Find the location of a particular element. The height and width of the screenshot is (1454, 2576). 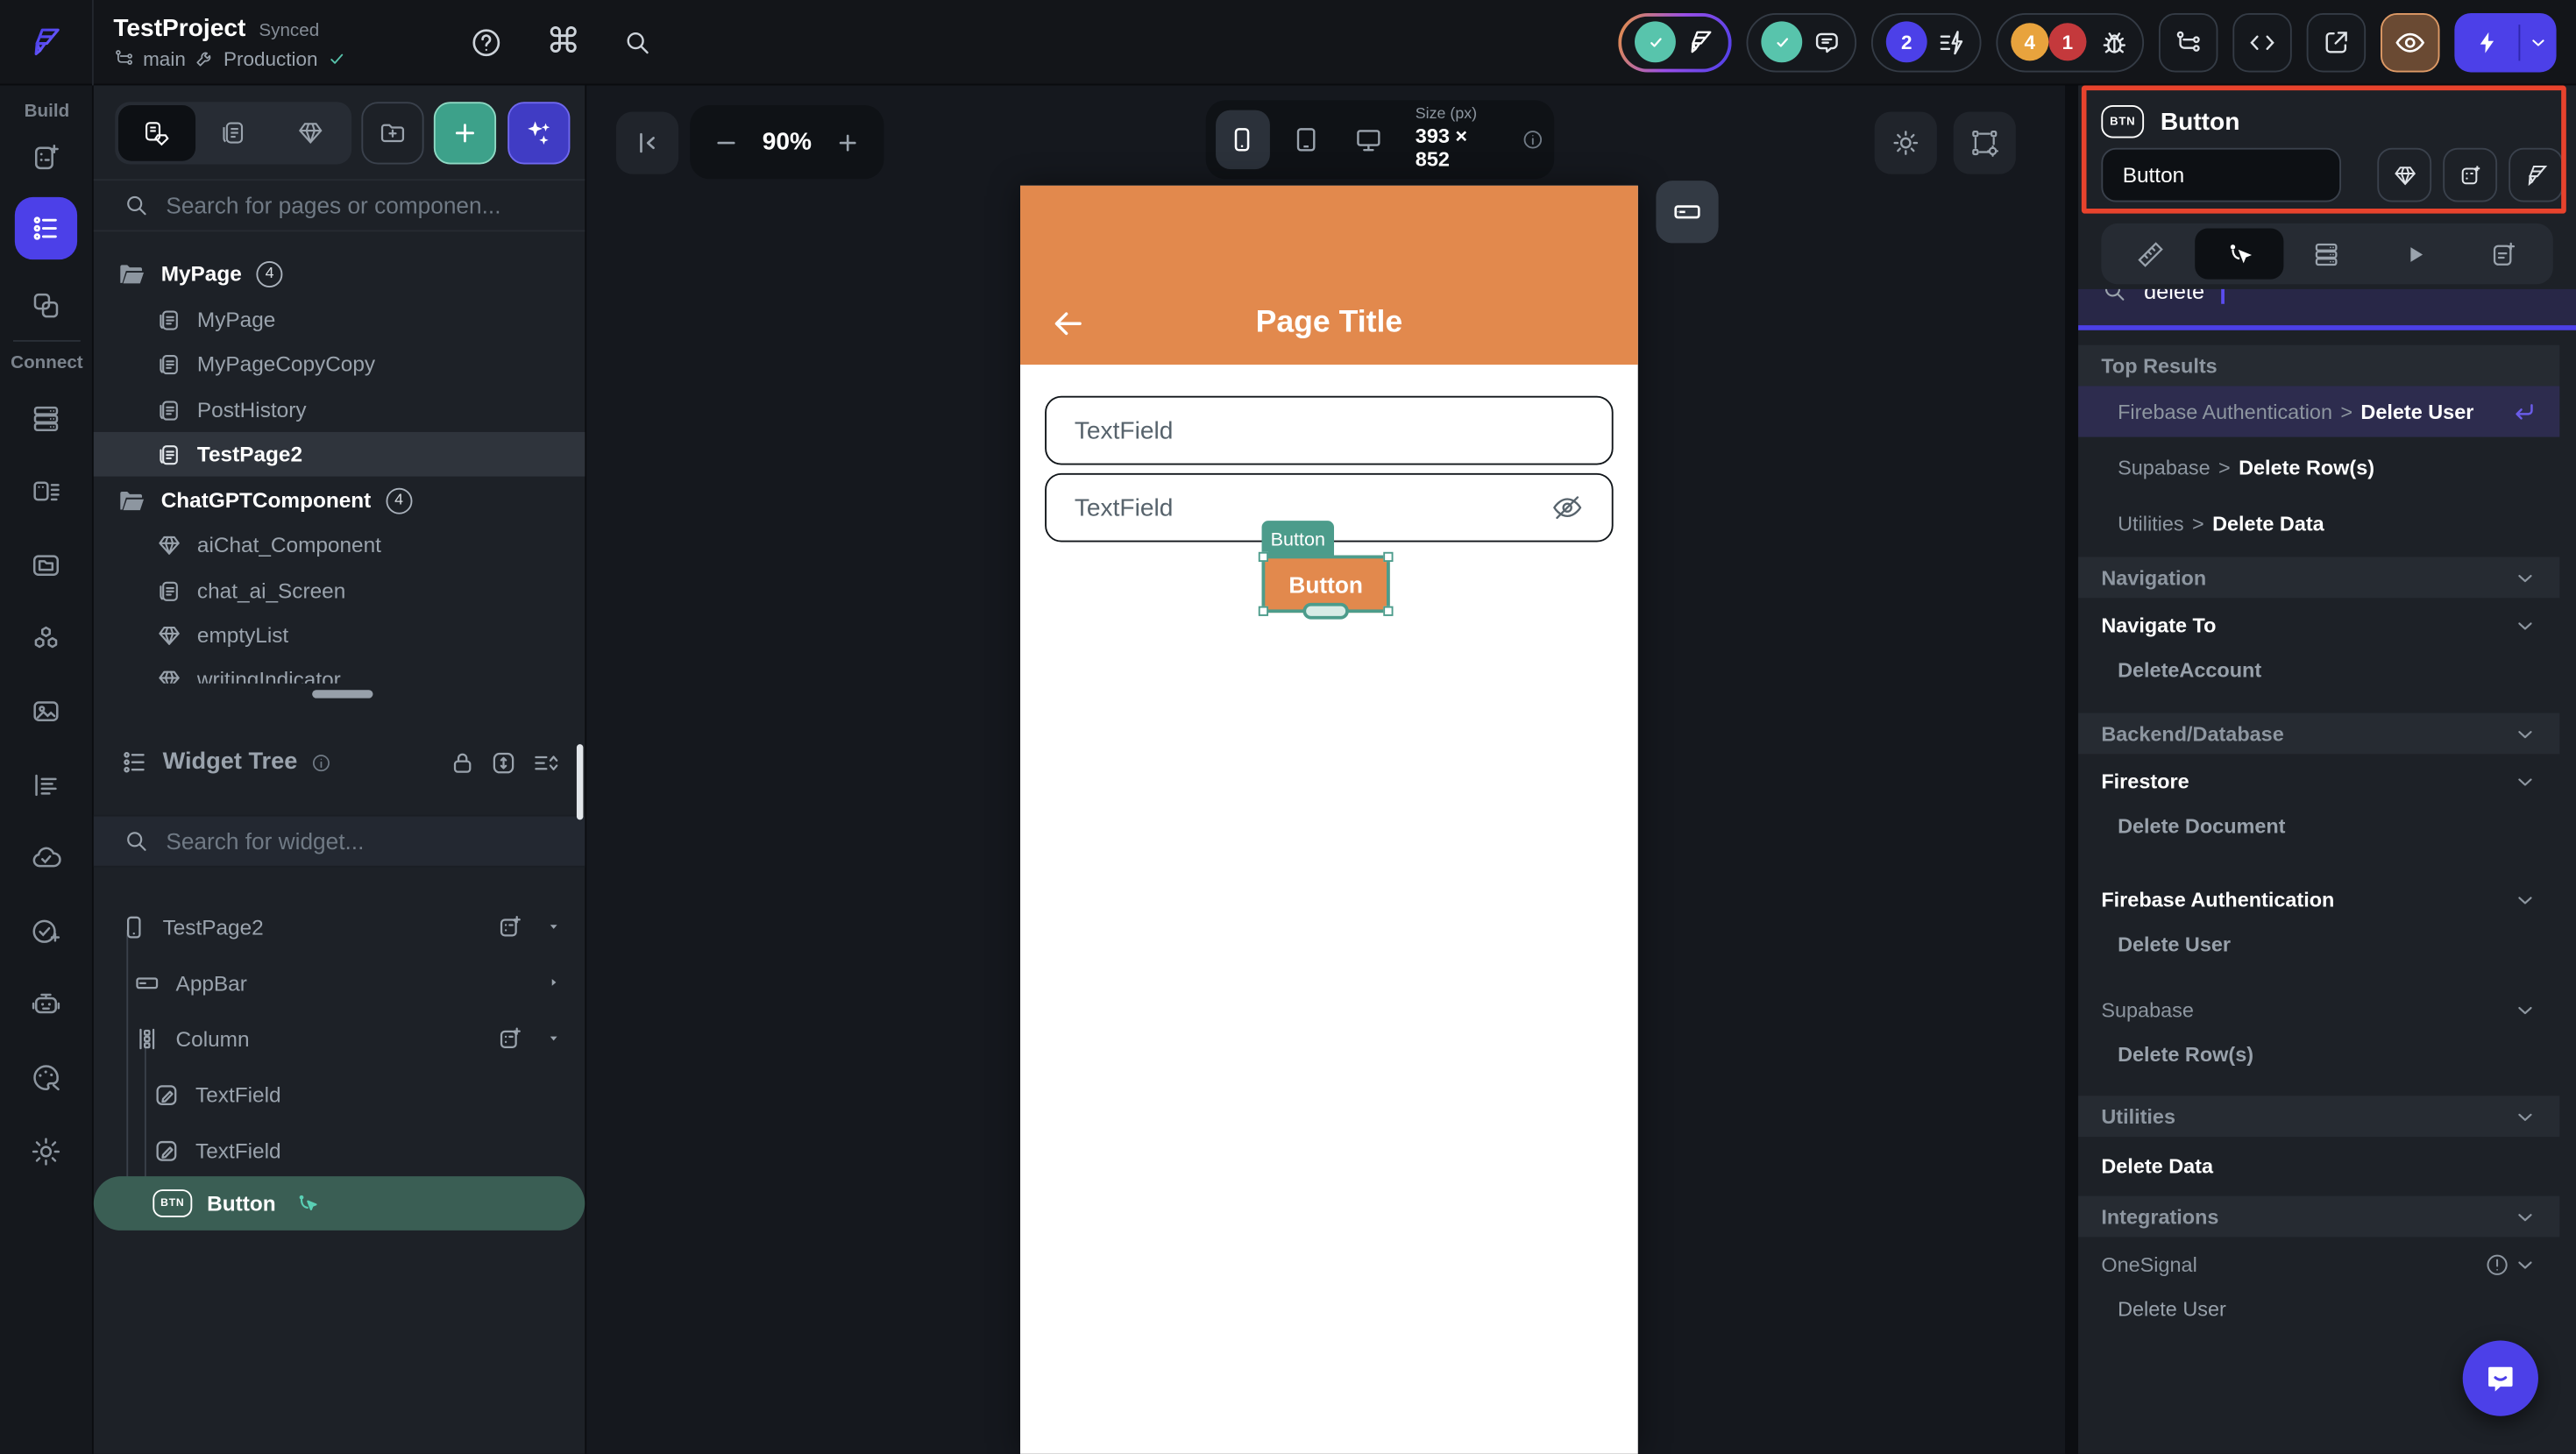

theme-mode-button is located at coordinates (1905, 143).